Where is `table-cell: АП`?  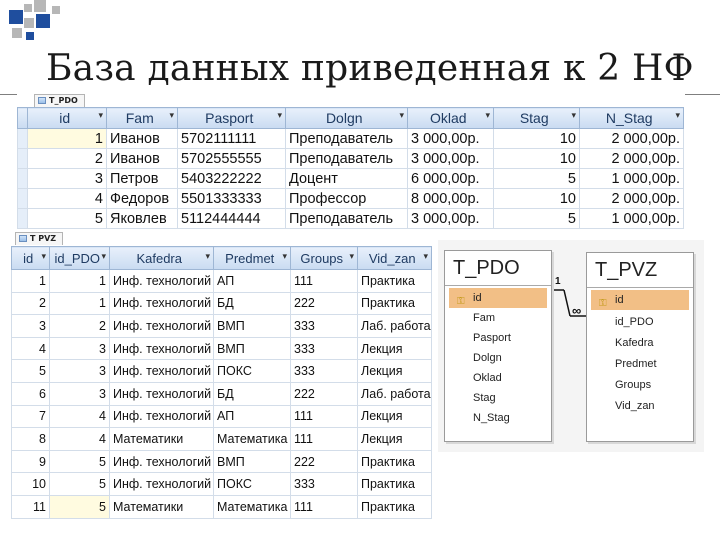 table-cell: АП is located at coordinates (252, 281).